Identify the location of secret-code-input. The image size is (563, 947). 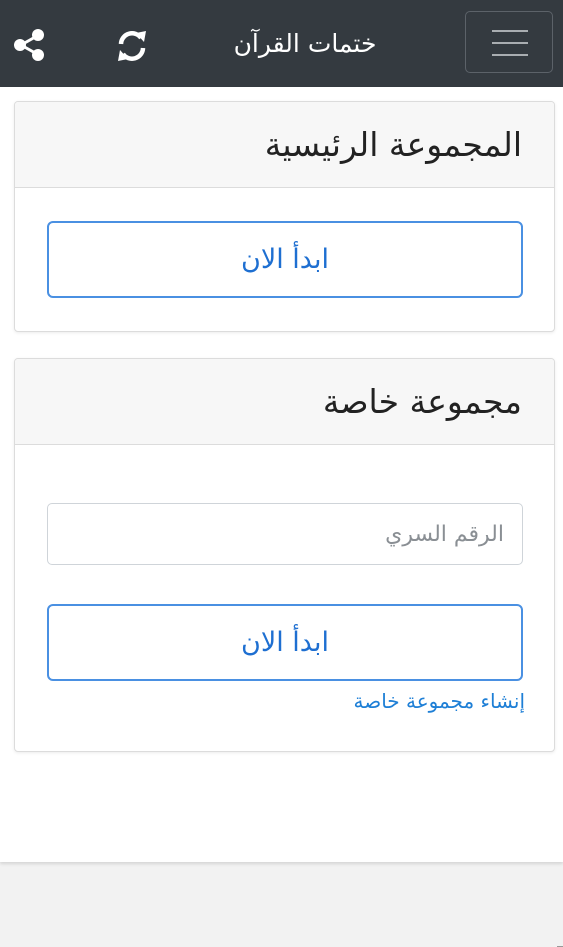
(285, 534).